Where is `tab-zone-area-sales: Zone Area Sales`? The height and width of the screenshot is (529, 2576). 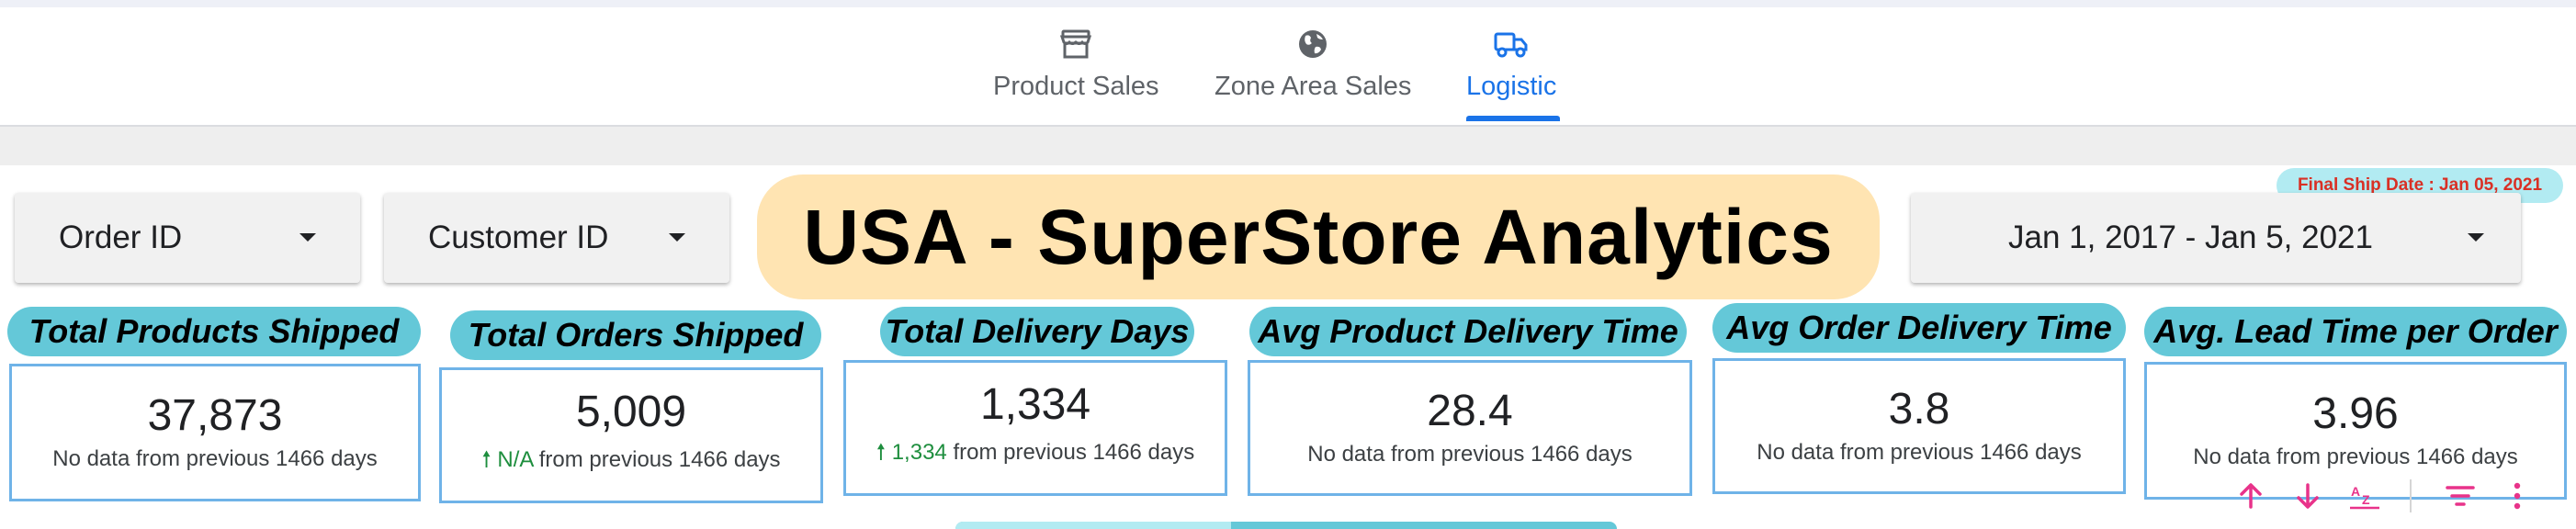 tab-zone-area-sales: Zone Area Sales is located at coordinates (1313, 64).